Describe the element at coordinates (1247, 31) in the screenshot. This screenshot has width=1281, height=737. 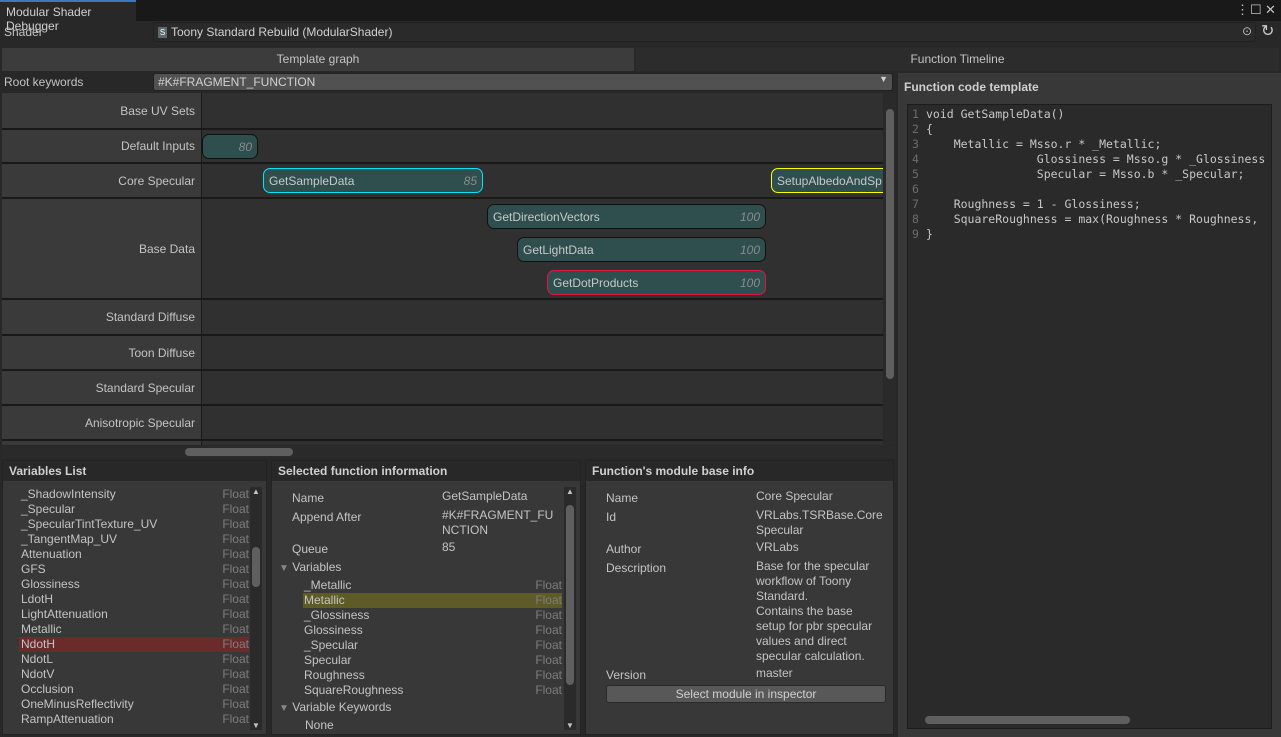
I see `object-picker-icon: ⊙` at that location.